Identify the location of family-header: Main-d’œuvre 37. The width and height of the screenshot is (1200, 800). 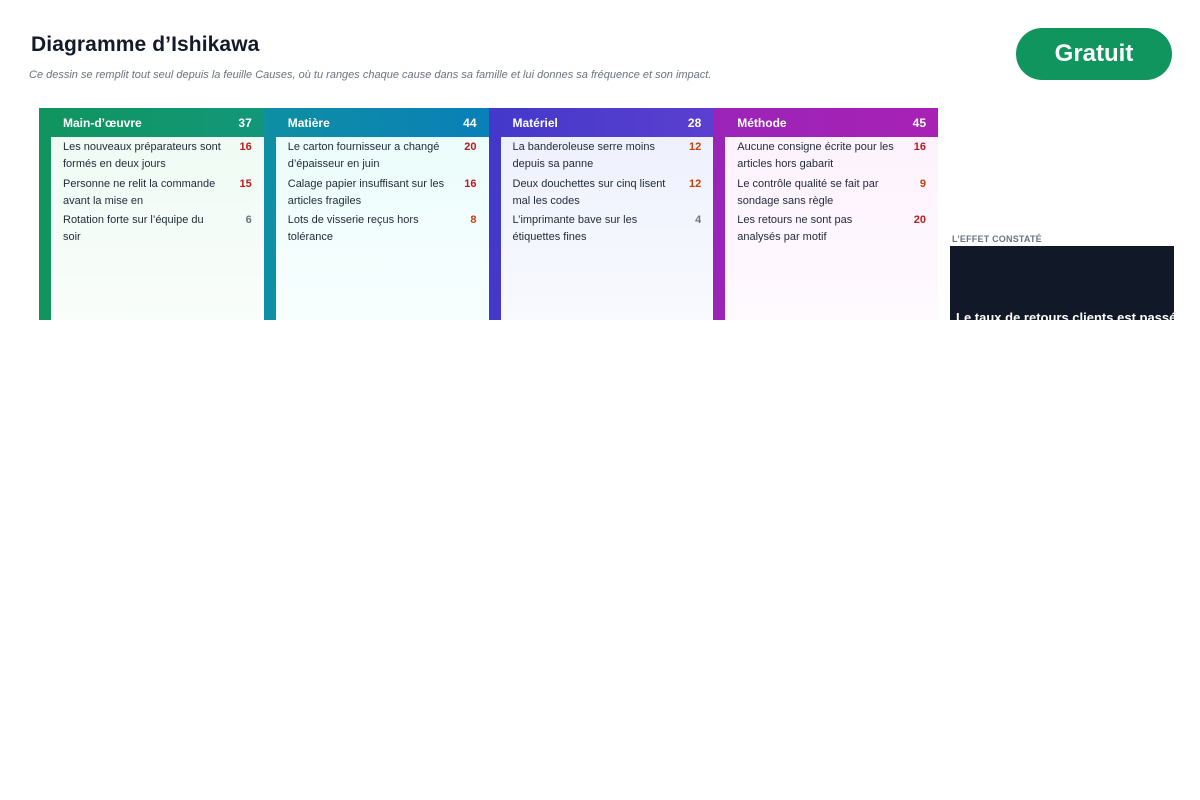
(151, 122).